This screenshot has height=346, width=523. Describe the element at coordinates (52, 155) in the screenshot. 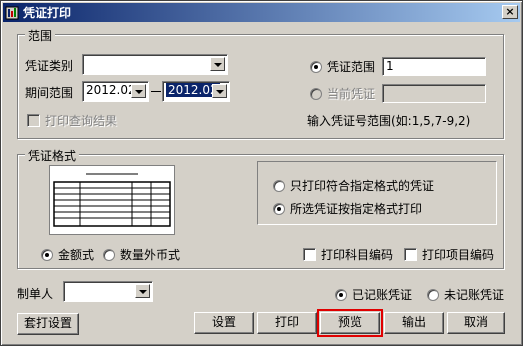

I see `voucher-format-legend: 凭证格式` at that location.